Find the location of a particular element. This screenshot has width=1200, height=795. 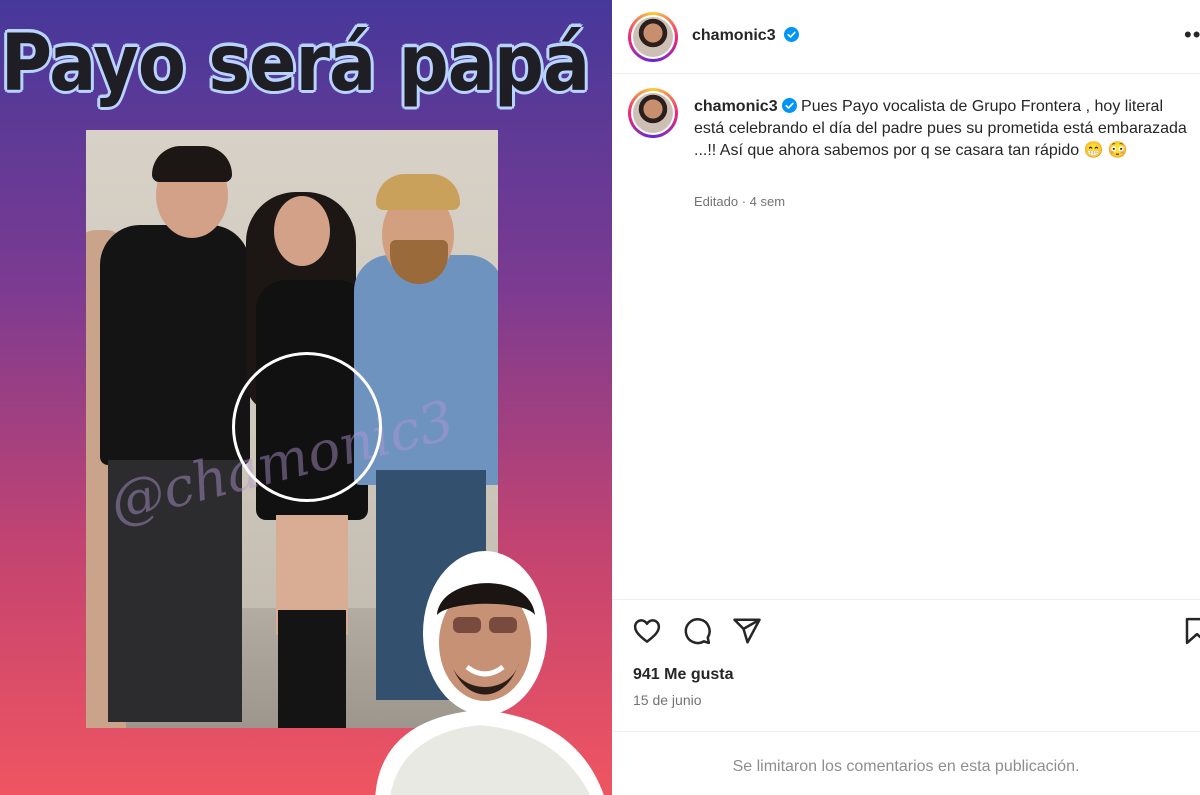

heart-icon is located at coordinates (647, 631).